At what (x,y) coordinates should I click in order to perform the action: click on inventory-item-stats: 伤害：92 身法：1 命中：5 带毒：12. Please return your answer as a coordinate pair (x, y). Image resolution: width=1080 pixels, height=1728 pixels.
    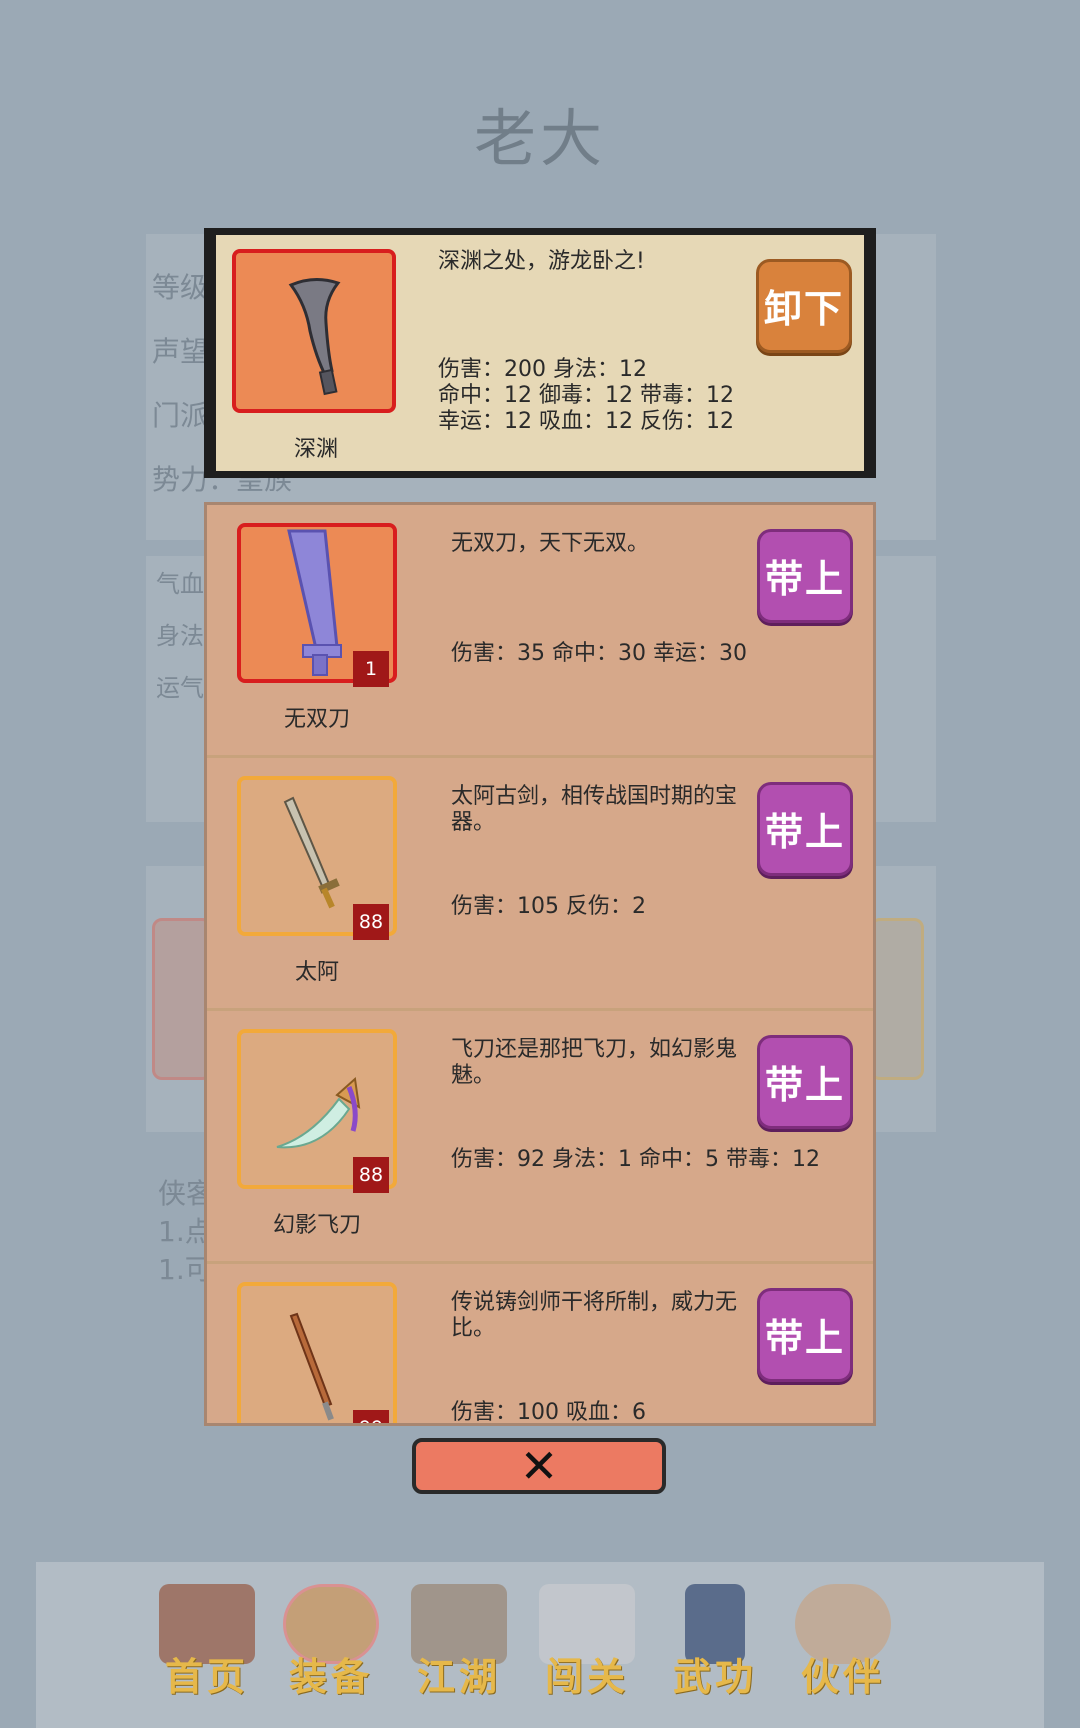
    Looking at the image, I should click on (635, 1159).